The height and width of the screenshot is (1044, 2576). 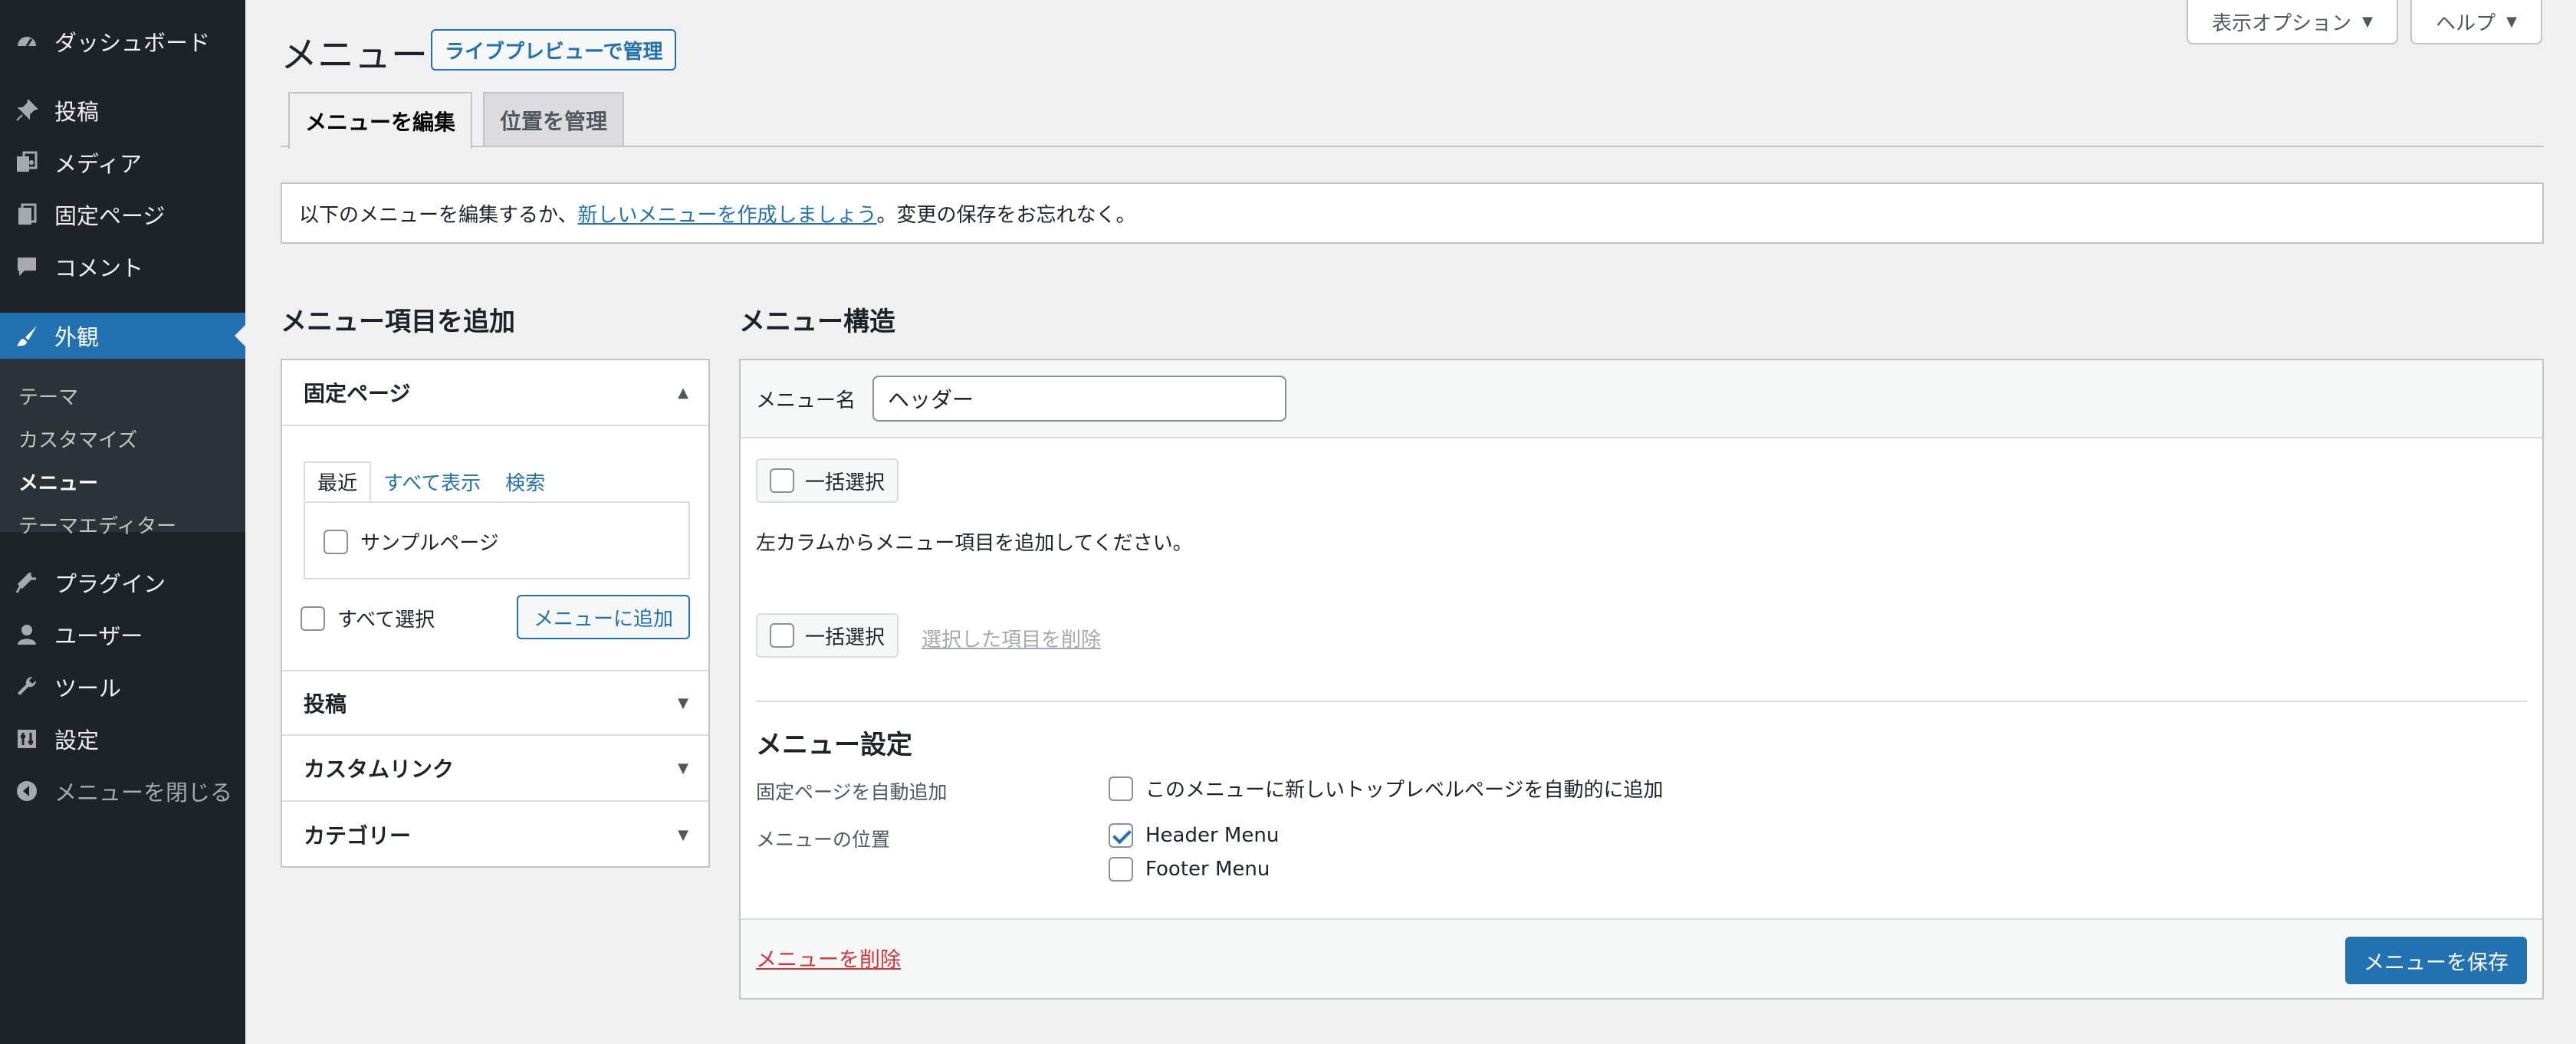 What do you see at coordinates (1121, 788) in the screenshot?
I see `auto-add-checkbox` at bounding box center [1121, 788].